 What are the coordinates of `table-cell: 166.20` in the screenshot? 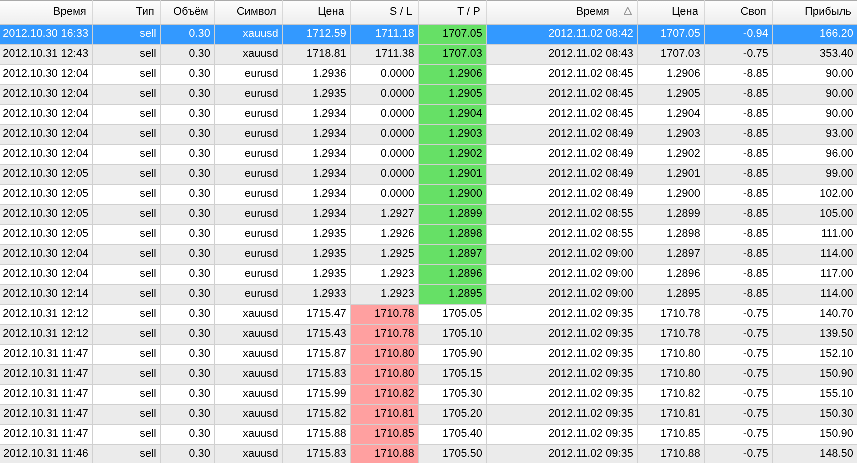 It's located at (814, 34).